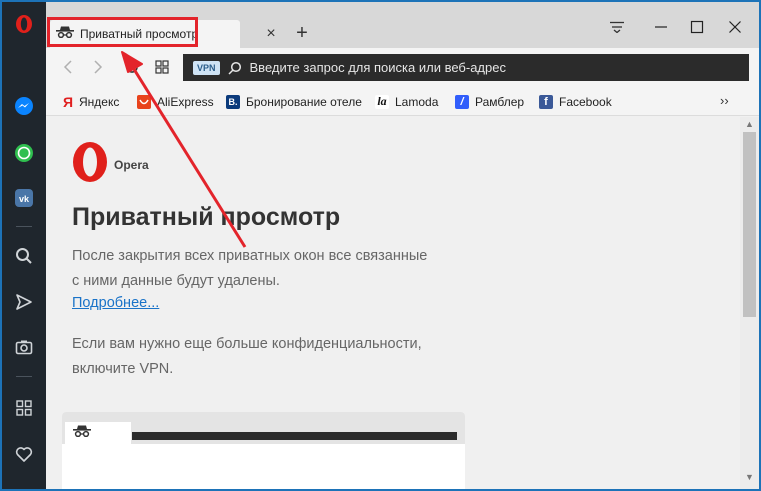 This screenshot has height=491, width=761. I want to click on bookmark-lamoda: la Lamoda, so click(406, 101).